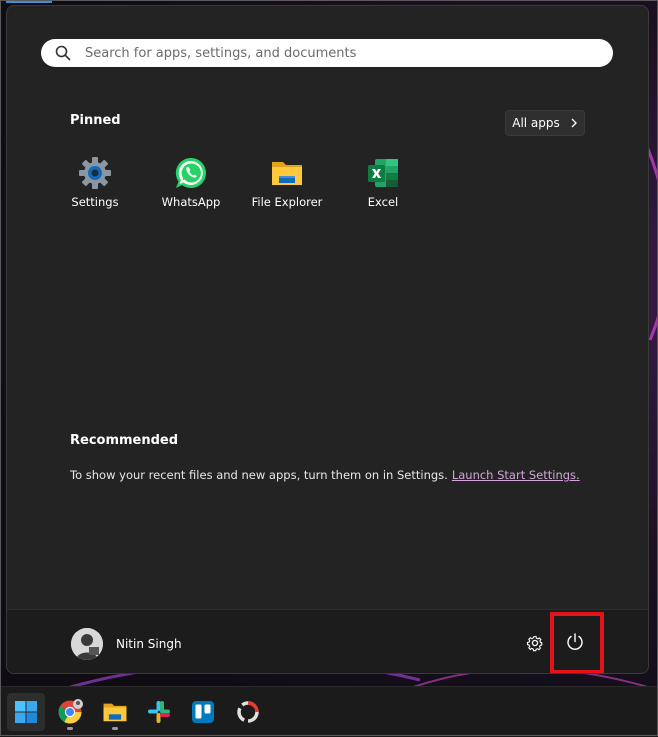 The image size is (658, 737). I want to click on pinned-app-label: Excel, so click(383, 202).